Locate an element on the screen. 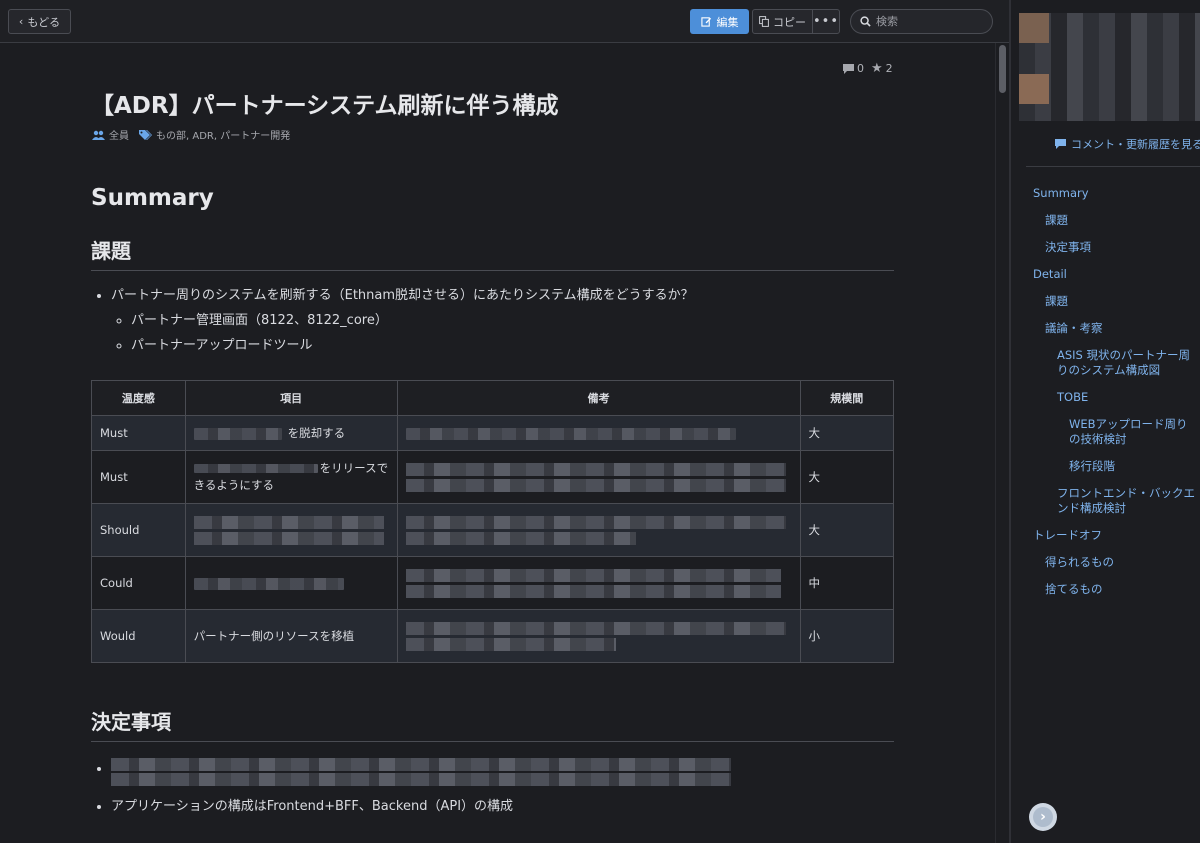 The height and width of the screenshot is (843, 1200). item-cell: を脱却する is located at coordinates (291, 433).